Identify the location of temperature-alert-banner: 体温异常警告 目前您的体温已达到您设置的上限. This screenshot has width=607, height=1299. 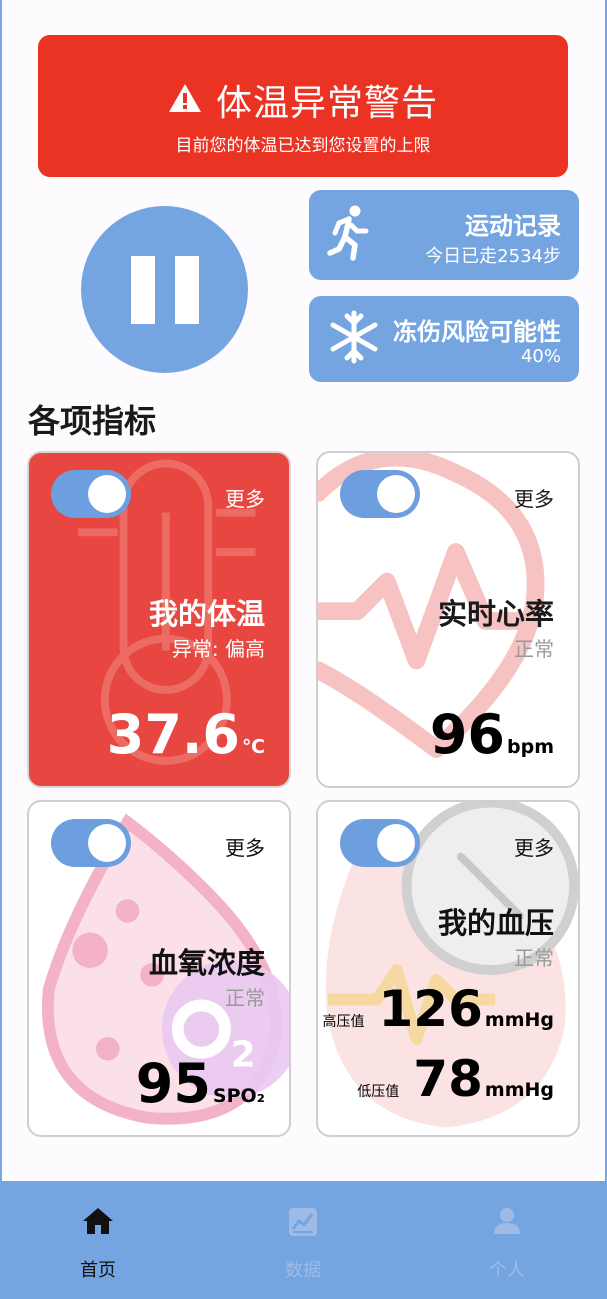
(303, 106).